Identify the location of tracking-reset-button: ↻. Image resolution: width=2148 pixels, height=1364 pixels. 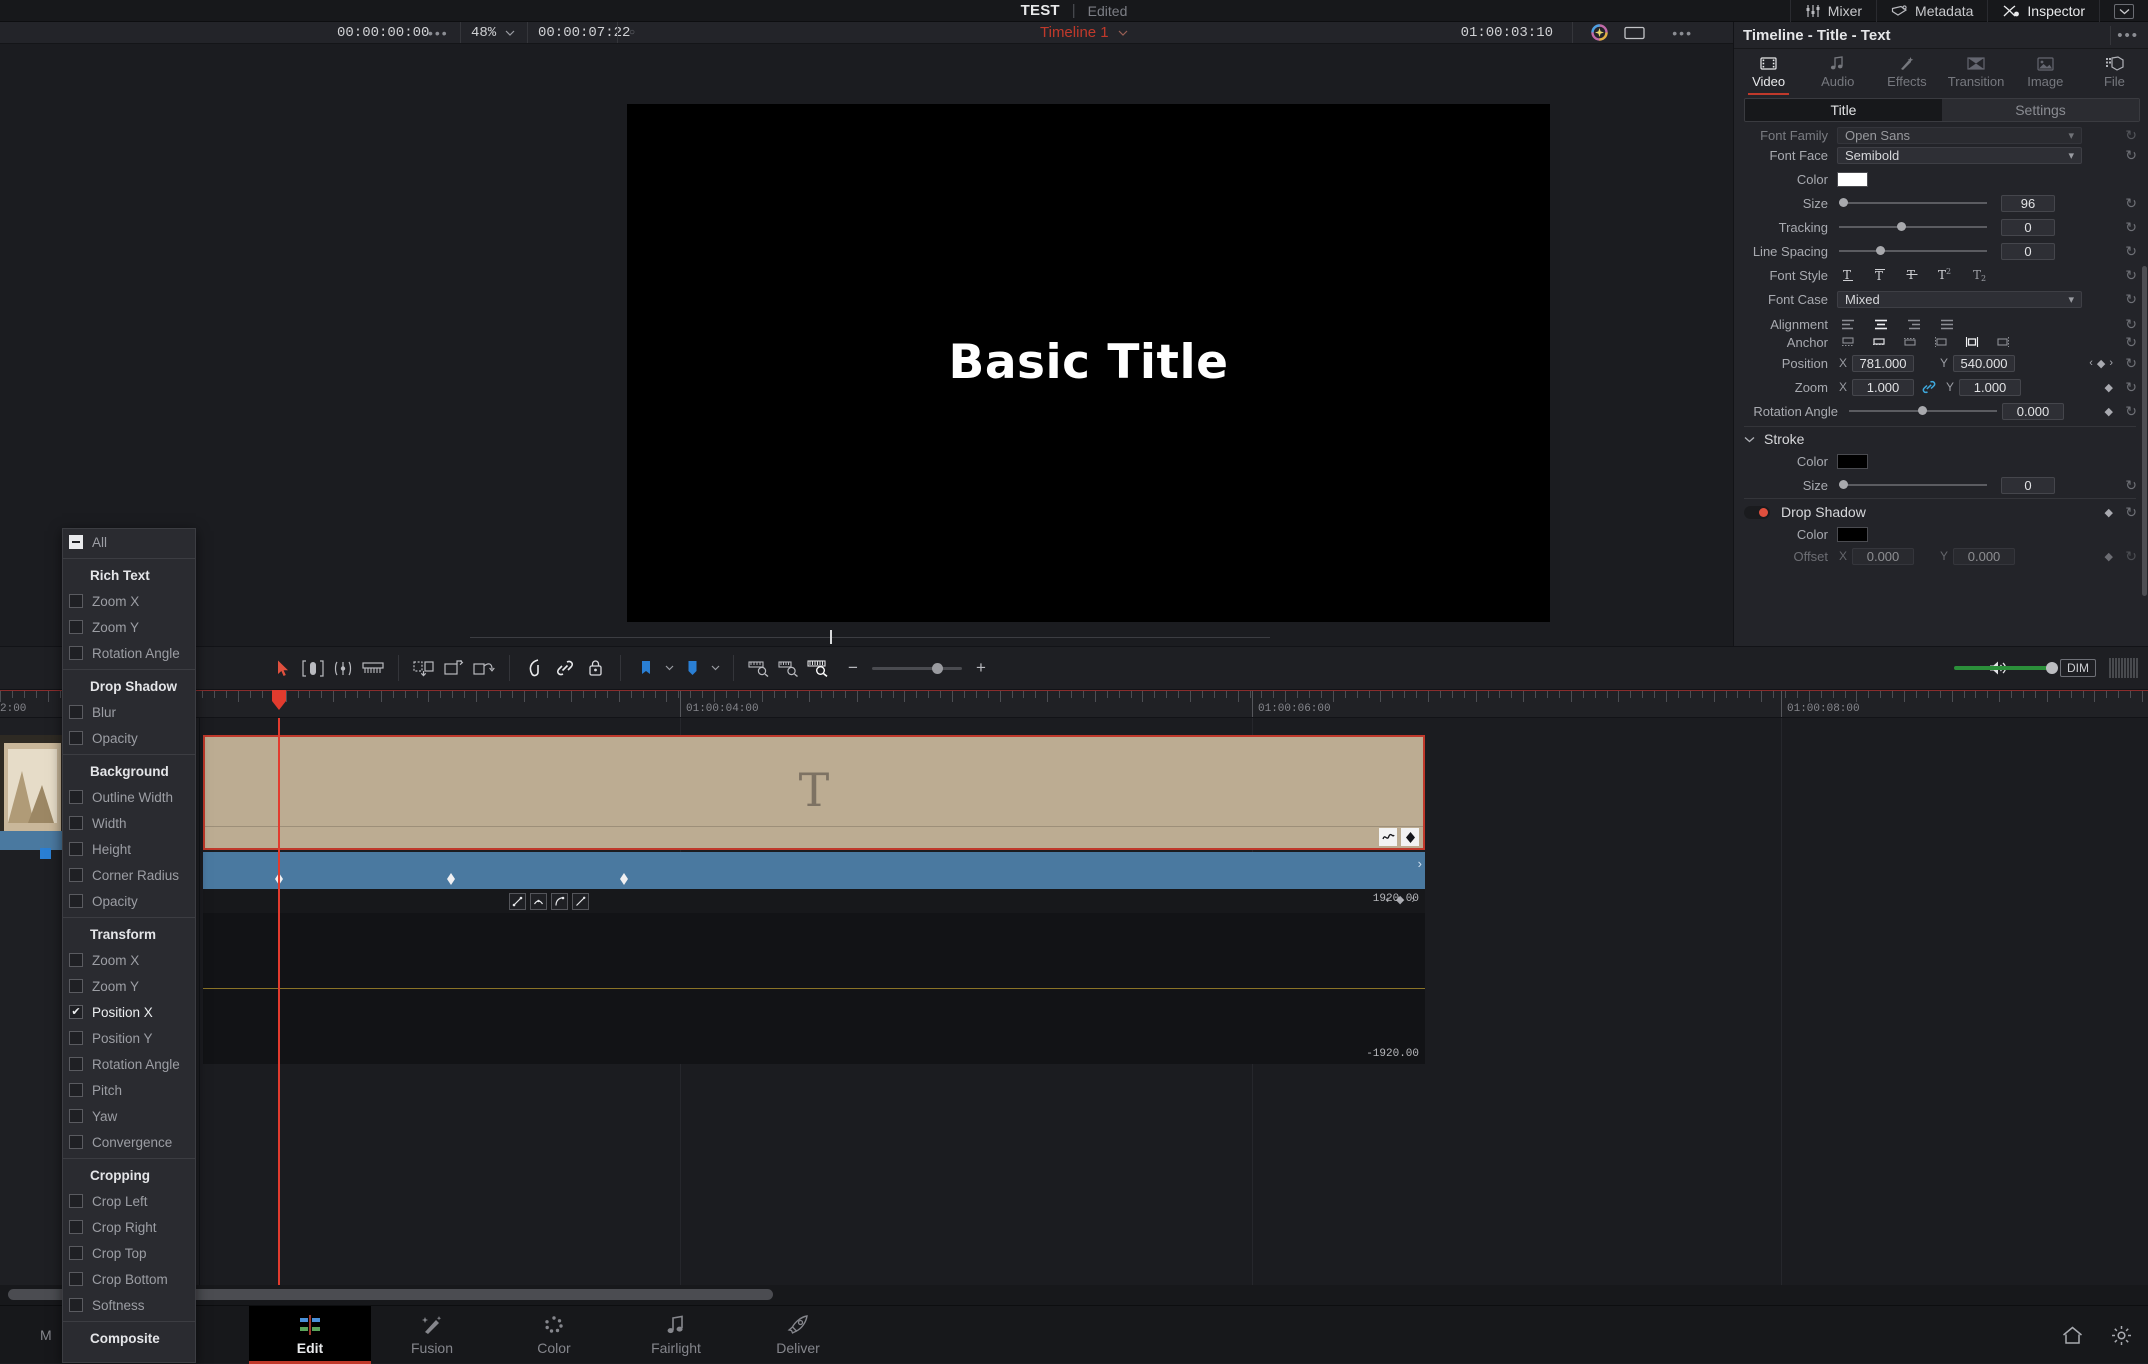
(2131, 227).